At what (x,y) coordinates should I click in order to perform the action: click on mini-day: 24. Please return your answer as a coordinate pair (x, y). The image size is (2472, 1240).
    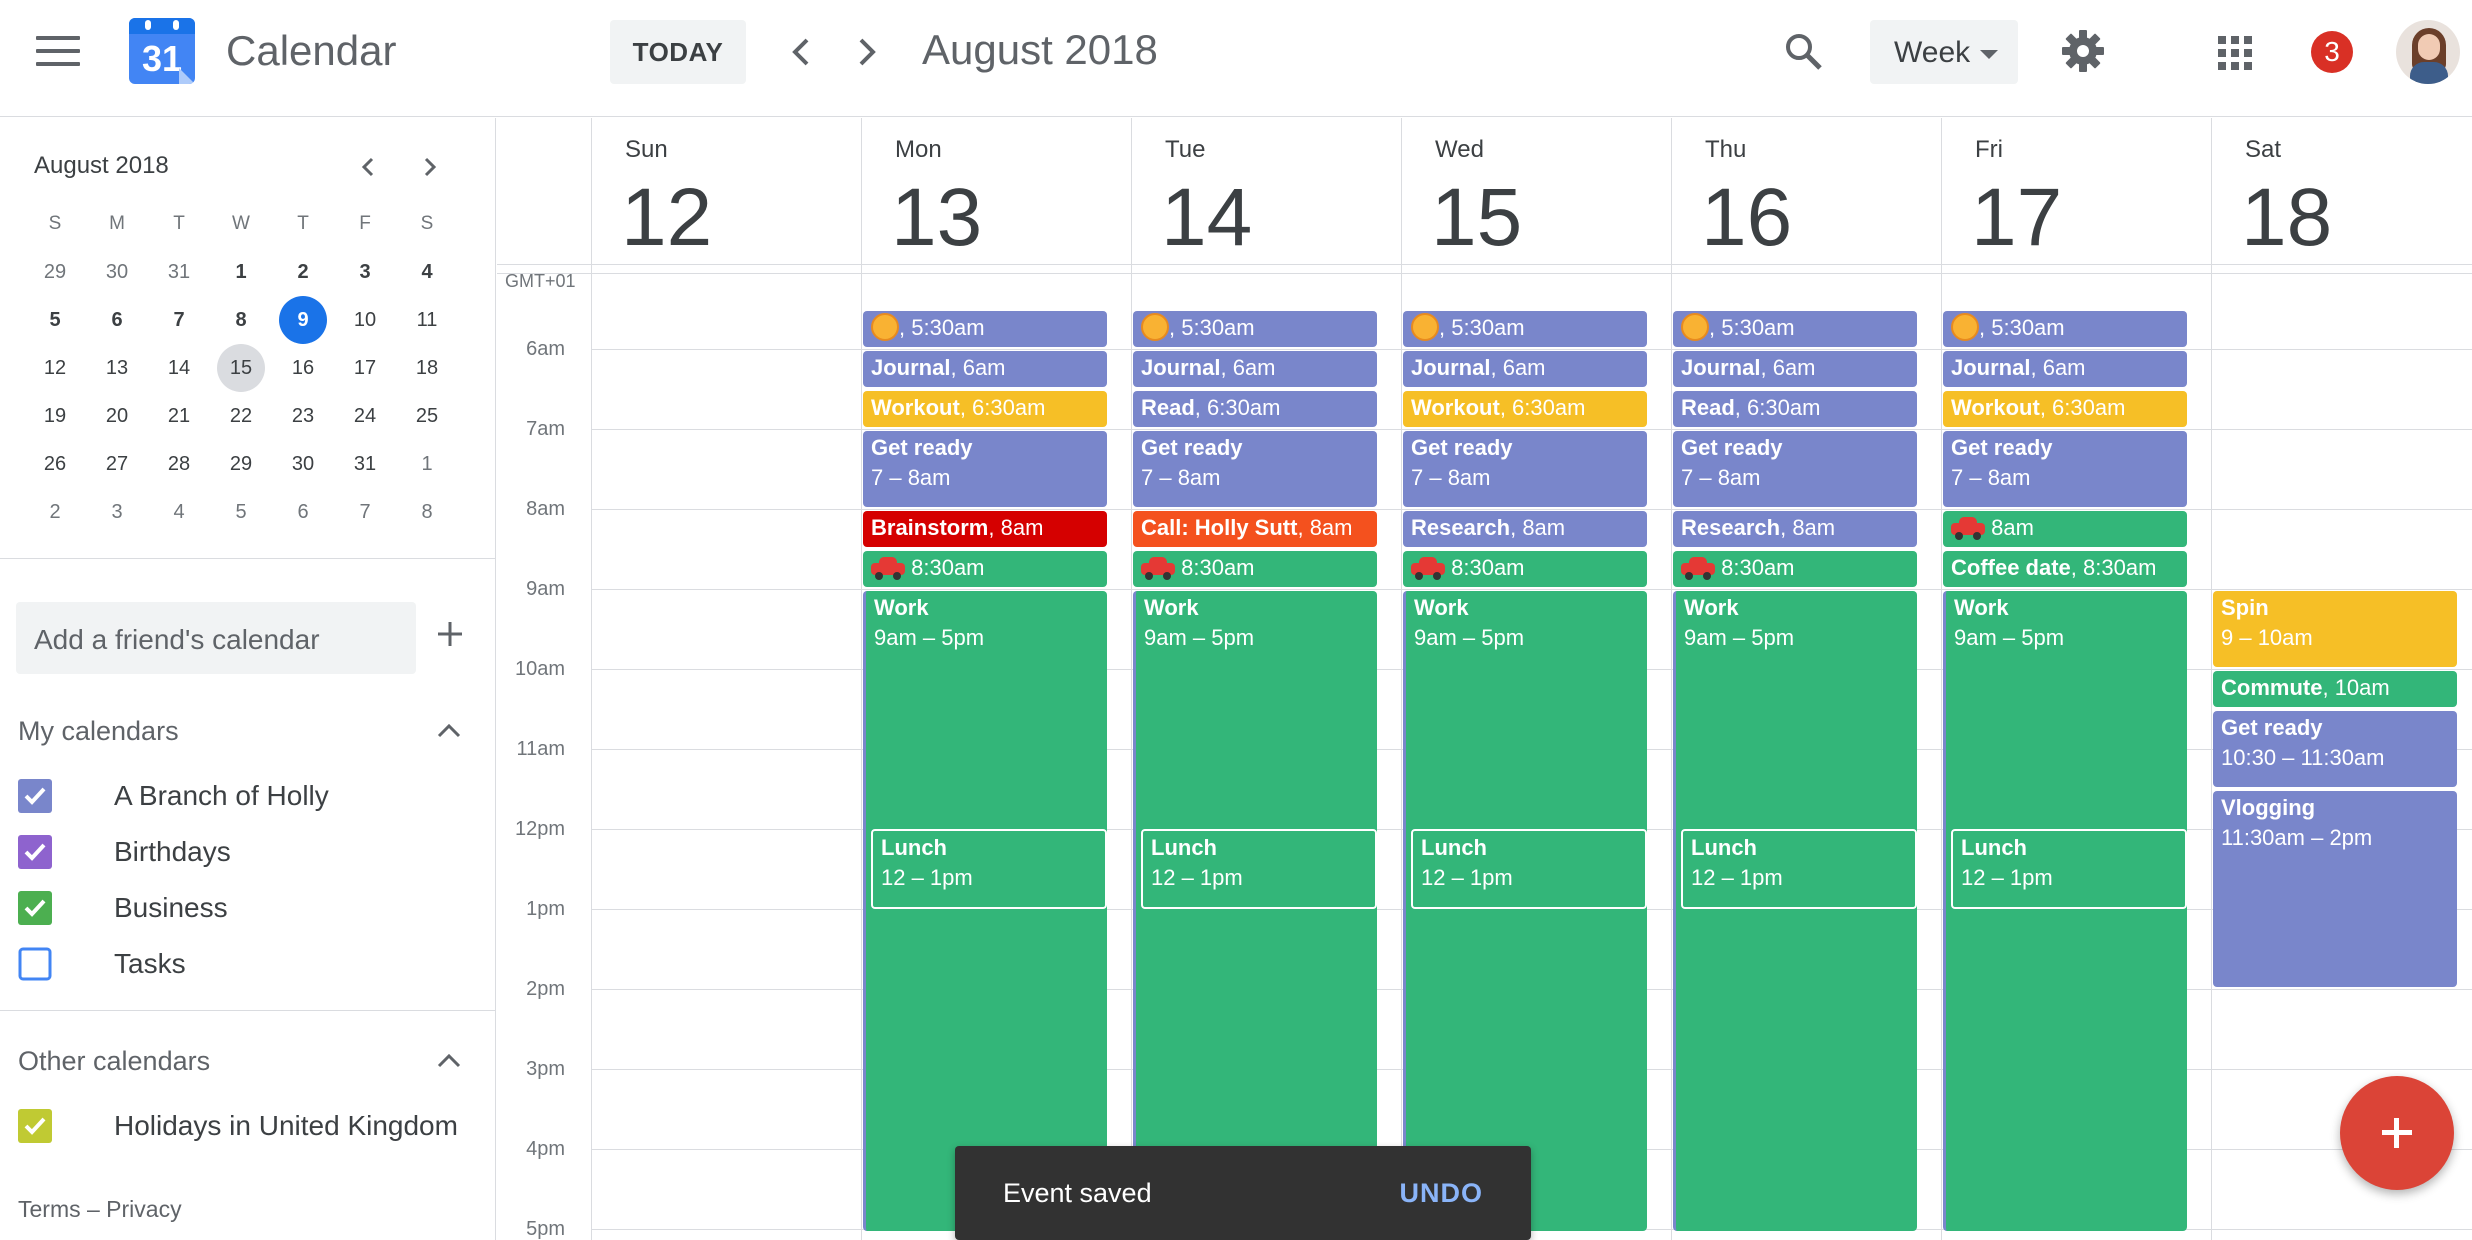
    Looking at the image, I should click on (365, 416).